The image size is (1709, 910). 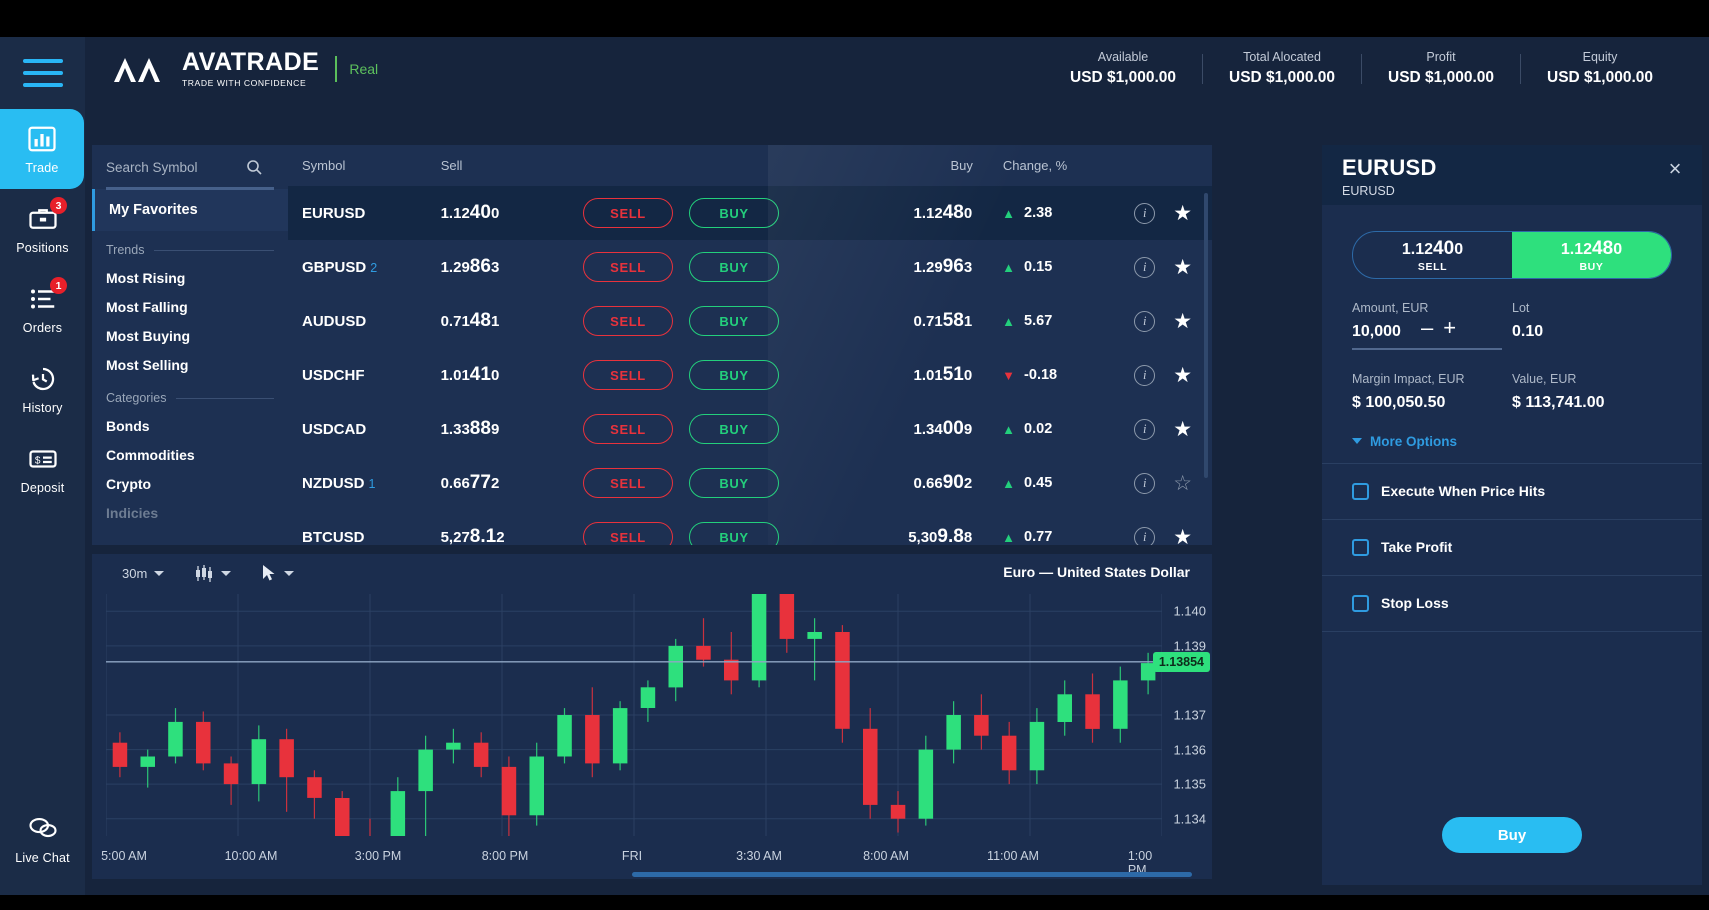 What do you see at coordinates (190, 210) in the screenshot?
I see `nav-my-favorites: My Favorites` at bounding box center [190, 210].